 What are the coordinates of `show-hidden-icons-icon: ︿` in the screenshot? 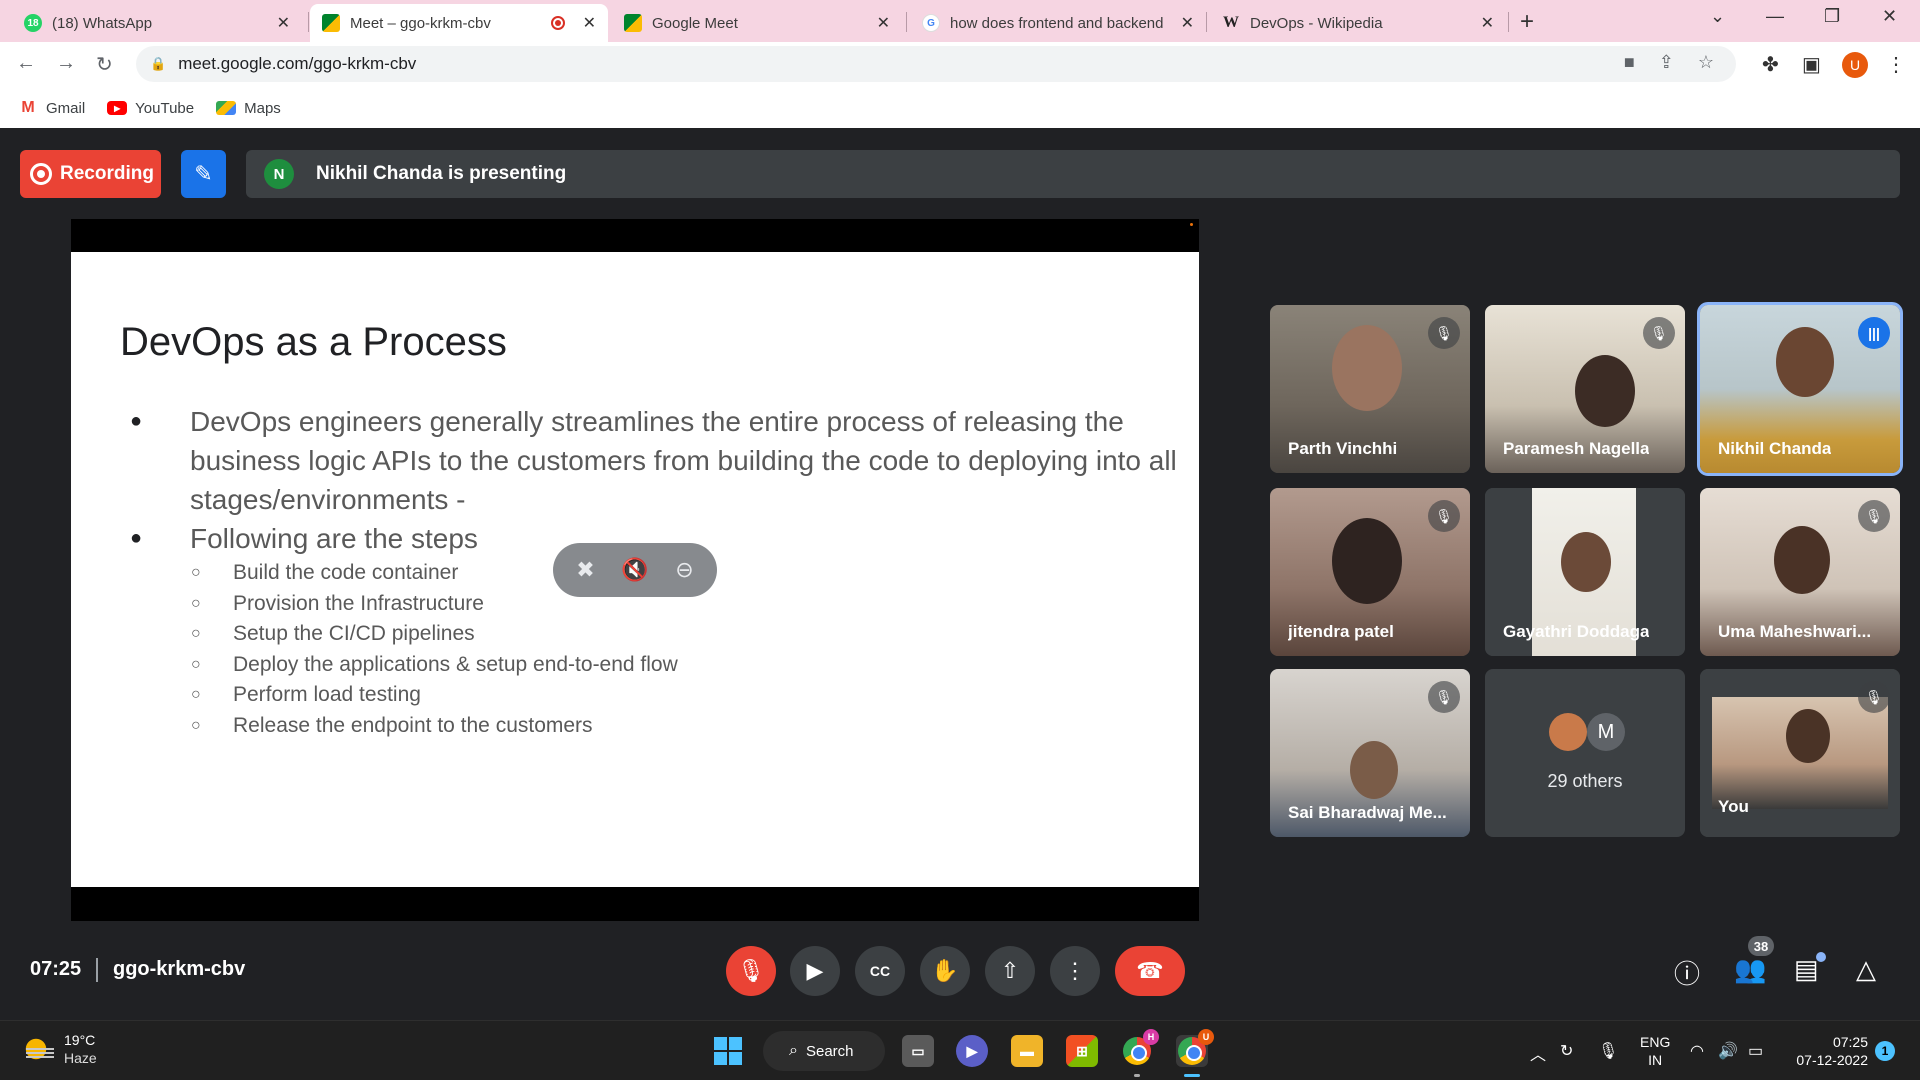 It's located at (1538, 1053).